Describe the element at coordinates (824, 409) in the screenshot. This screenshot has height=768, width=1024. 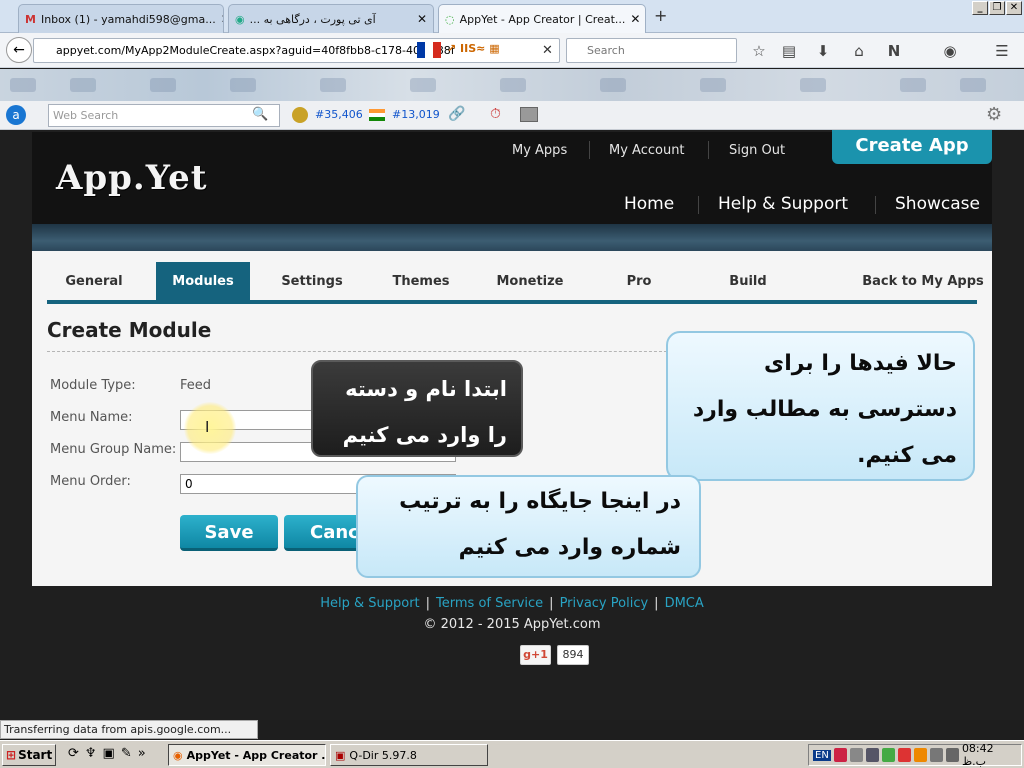
I see `annotation-line: دسترسی به مطالب وارد` at that location.